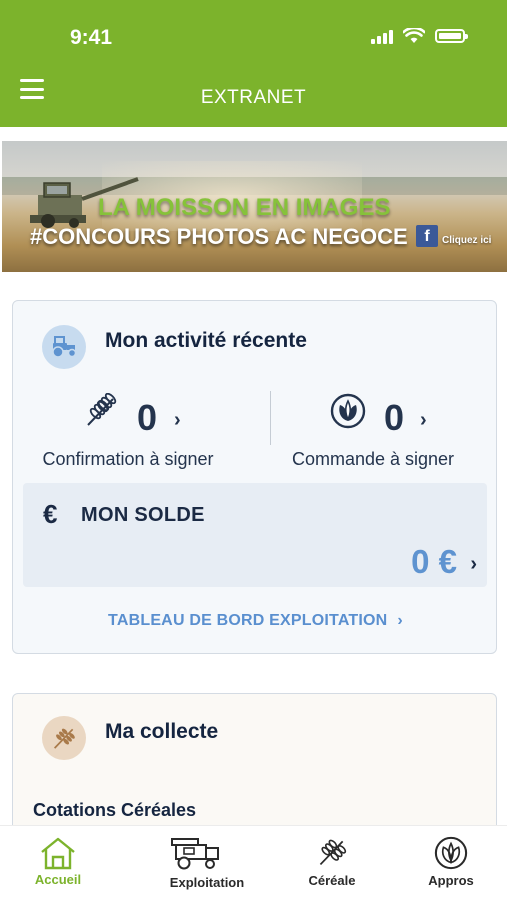 This screenshot has height=900, width=507. Describe the element at coordinates (128, 459) in the screenshot. I see `confirmation-label: Confirmation à signer` at that location.